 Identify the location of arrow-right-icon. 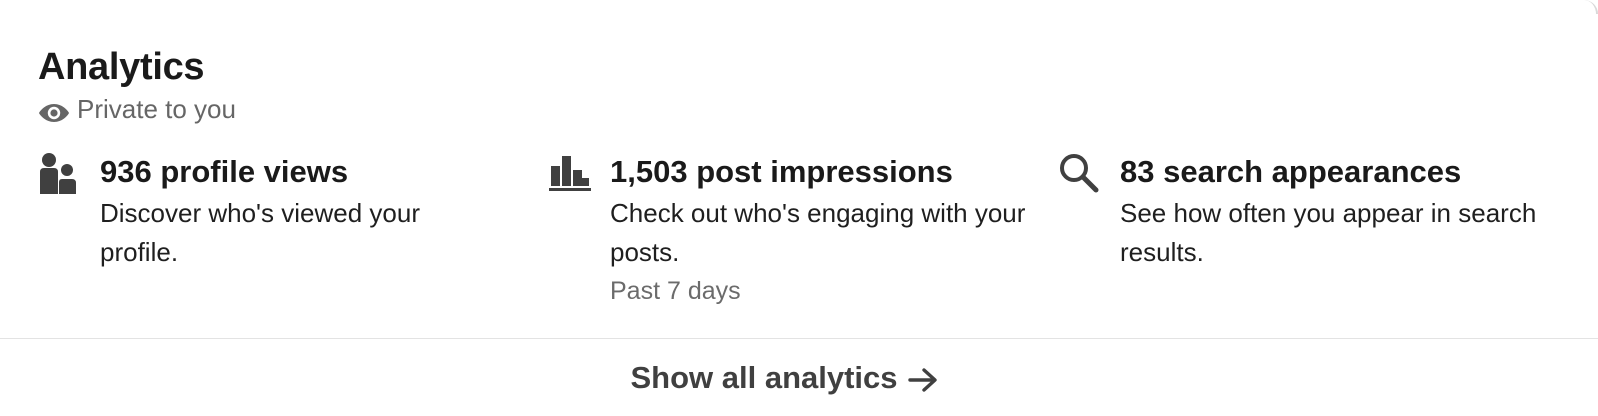
(922, 378).